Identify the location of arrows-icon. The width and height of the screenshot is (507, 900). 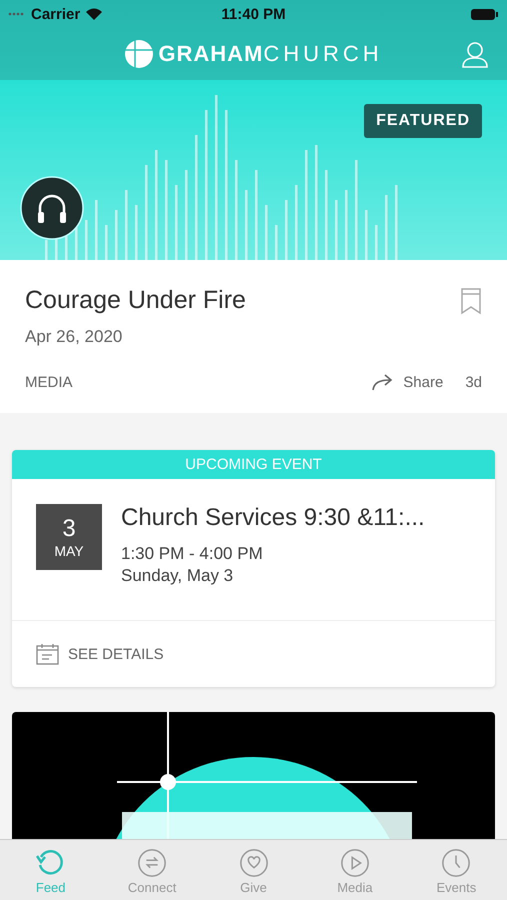
(152, 863).